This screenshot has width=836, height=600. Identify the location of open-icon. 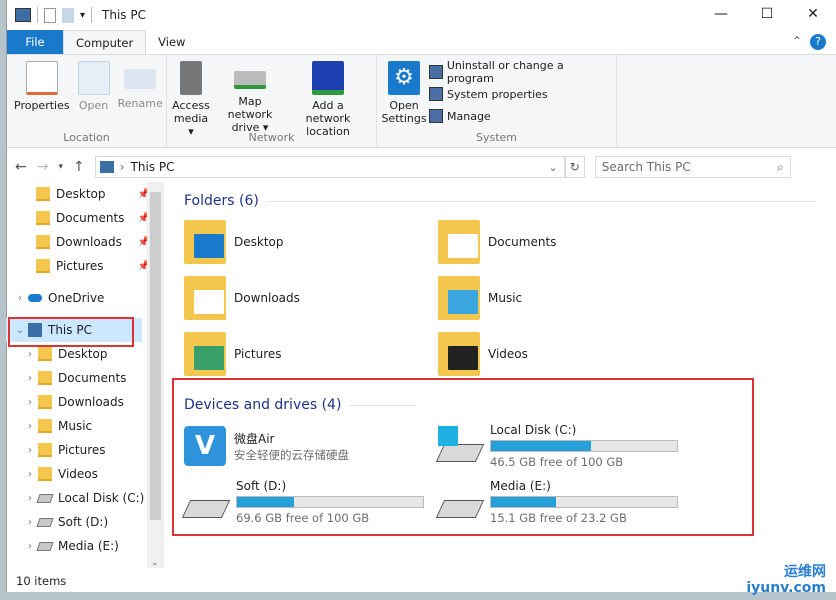
(93, 78).